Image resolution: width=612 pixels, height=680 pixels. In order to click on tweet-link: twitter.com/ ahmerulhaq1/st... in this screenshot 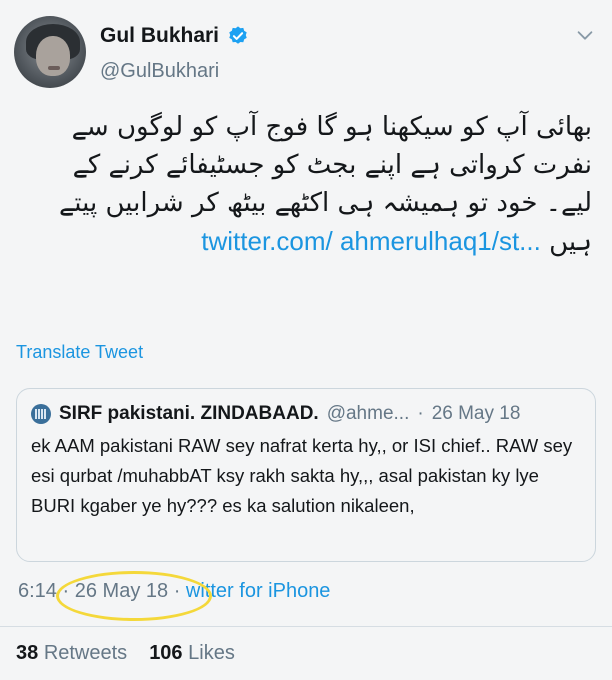, I will do `click(371, 241)`.